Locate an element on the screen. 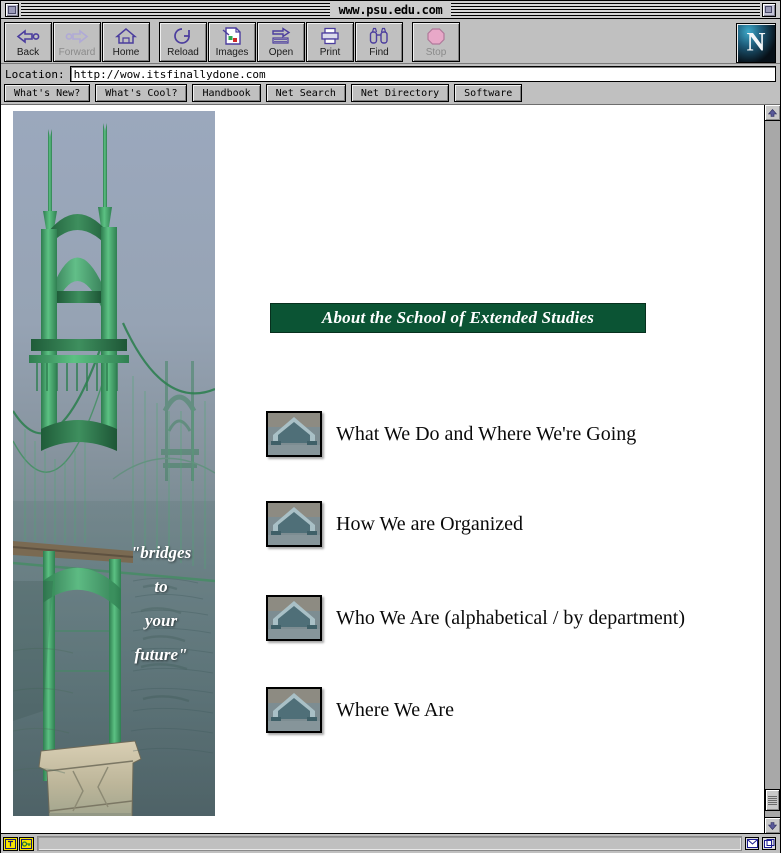 This screenshot has height=853, width=781. page-title: About the School of Extended Studies is located at coordinates (458, 317).